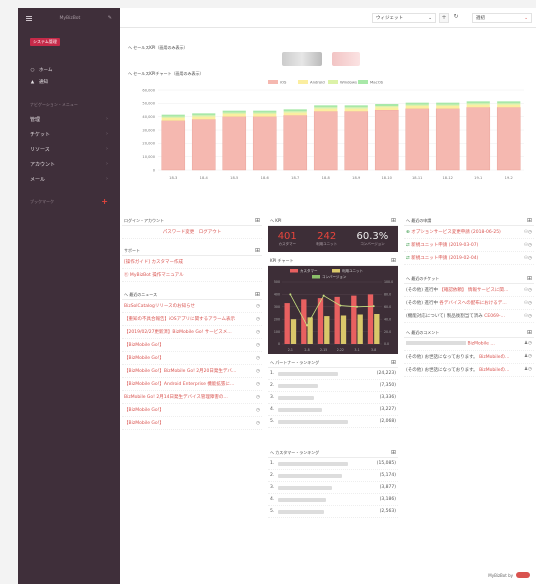 The height and width of the screenshot is (584, 536). I want to click on sidebar-item-notifications: ▲ 通知, so click(69, 82).